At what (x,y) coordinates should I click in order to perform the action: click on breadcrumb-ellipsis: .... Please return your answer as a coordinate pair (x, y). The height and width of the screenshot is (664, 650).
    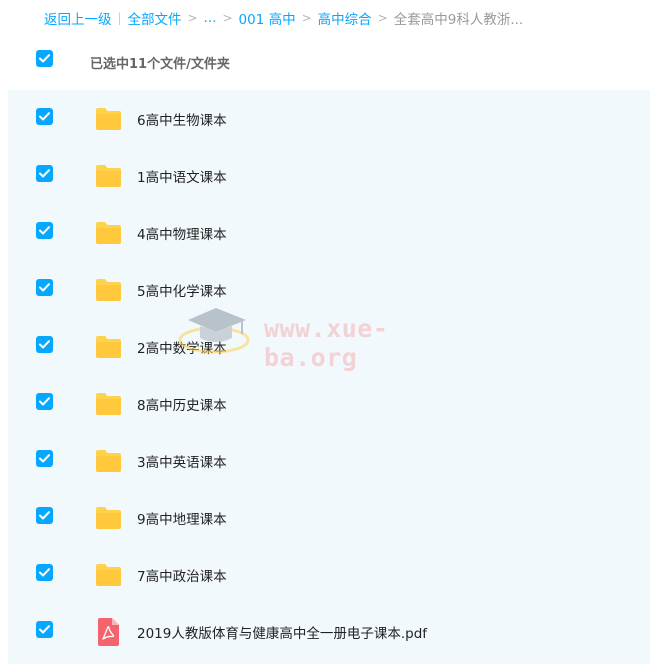
    Looking at the image, I should click on (210, 18).